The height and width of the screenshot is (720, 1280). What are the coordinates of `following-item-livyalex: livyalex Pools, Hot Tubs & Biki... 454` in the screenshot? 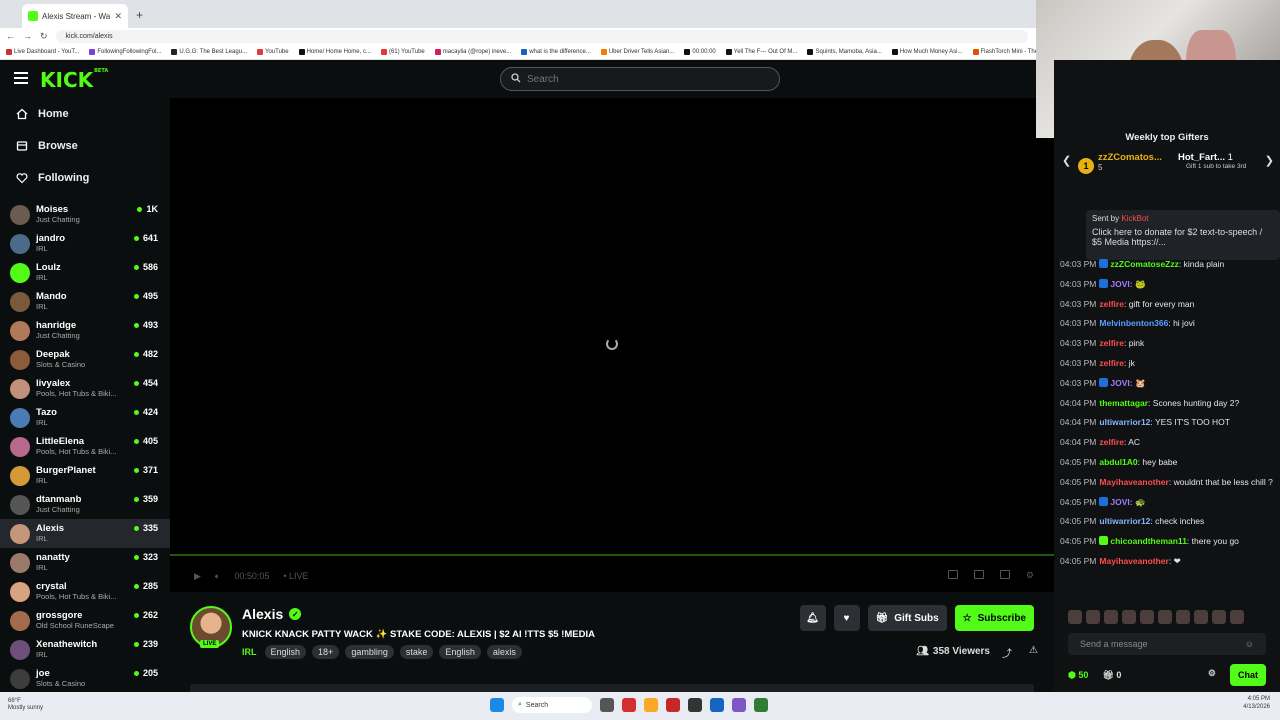 It's located at (85, 388).